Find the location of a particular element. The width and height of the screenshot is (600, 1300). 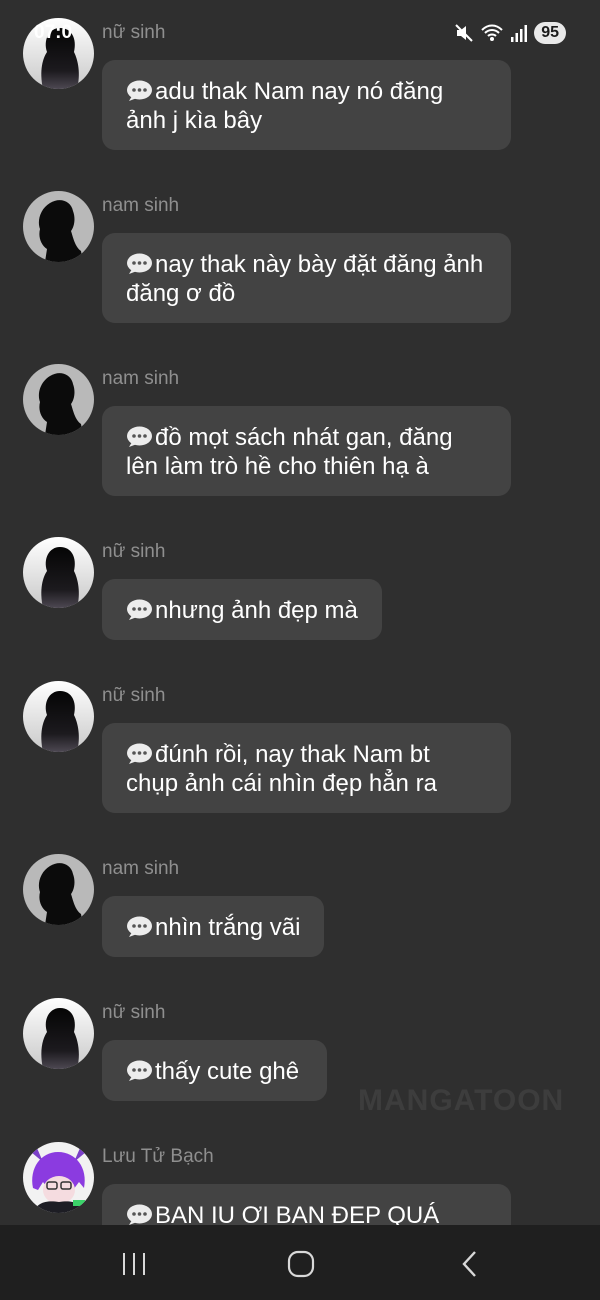

watermark: MANGATOON is located at coordinates (461, 1100).